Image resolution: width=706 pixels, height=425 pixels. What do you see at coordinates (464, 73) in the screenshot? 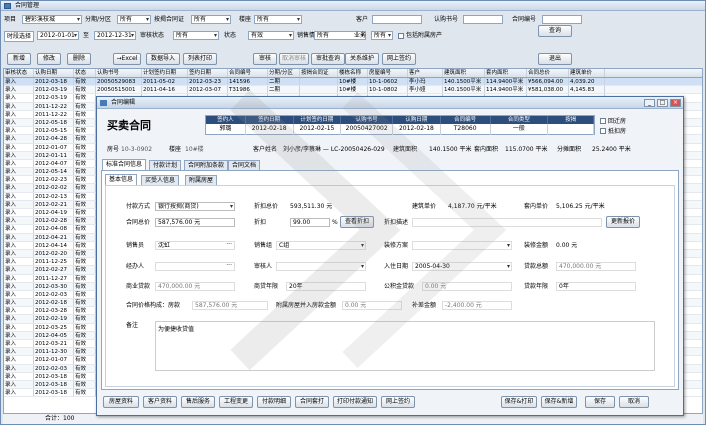
I see `column-header: 建筑面积` at bounding box center [464, 73].